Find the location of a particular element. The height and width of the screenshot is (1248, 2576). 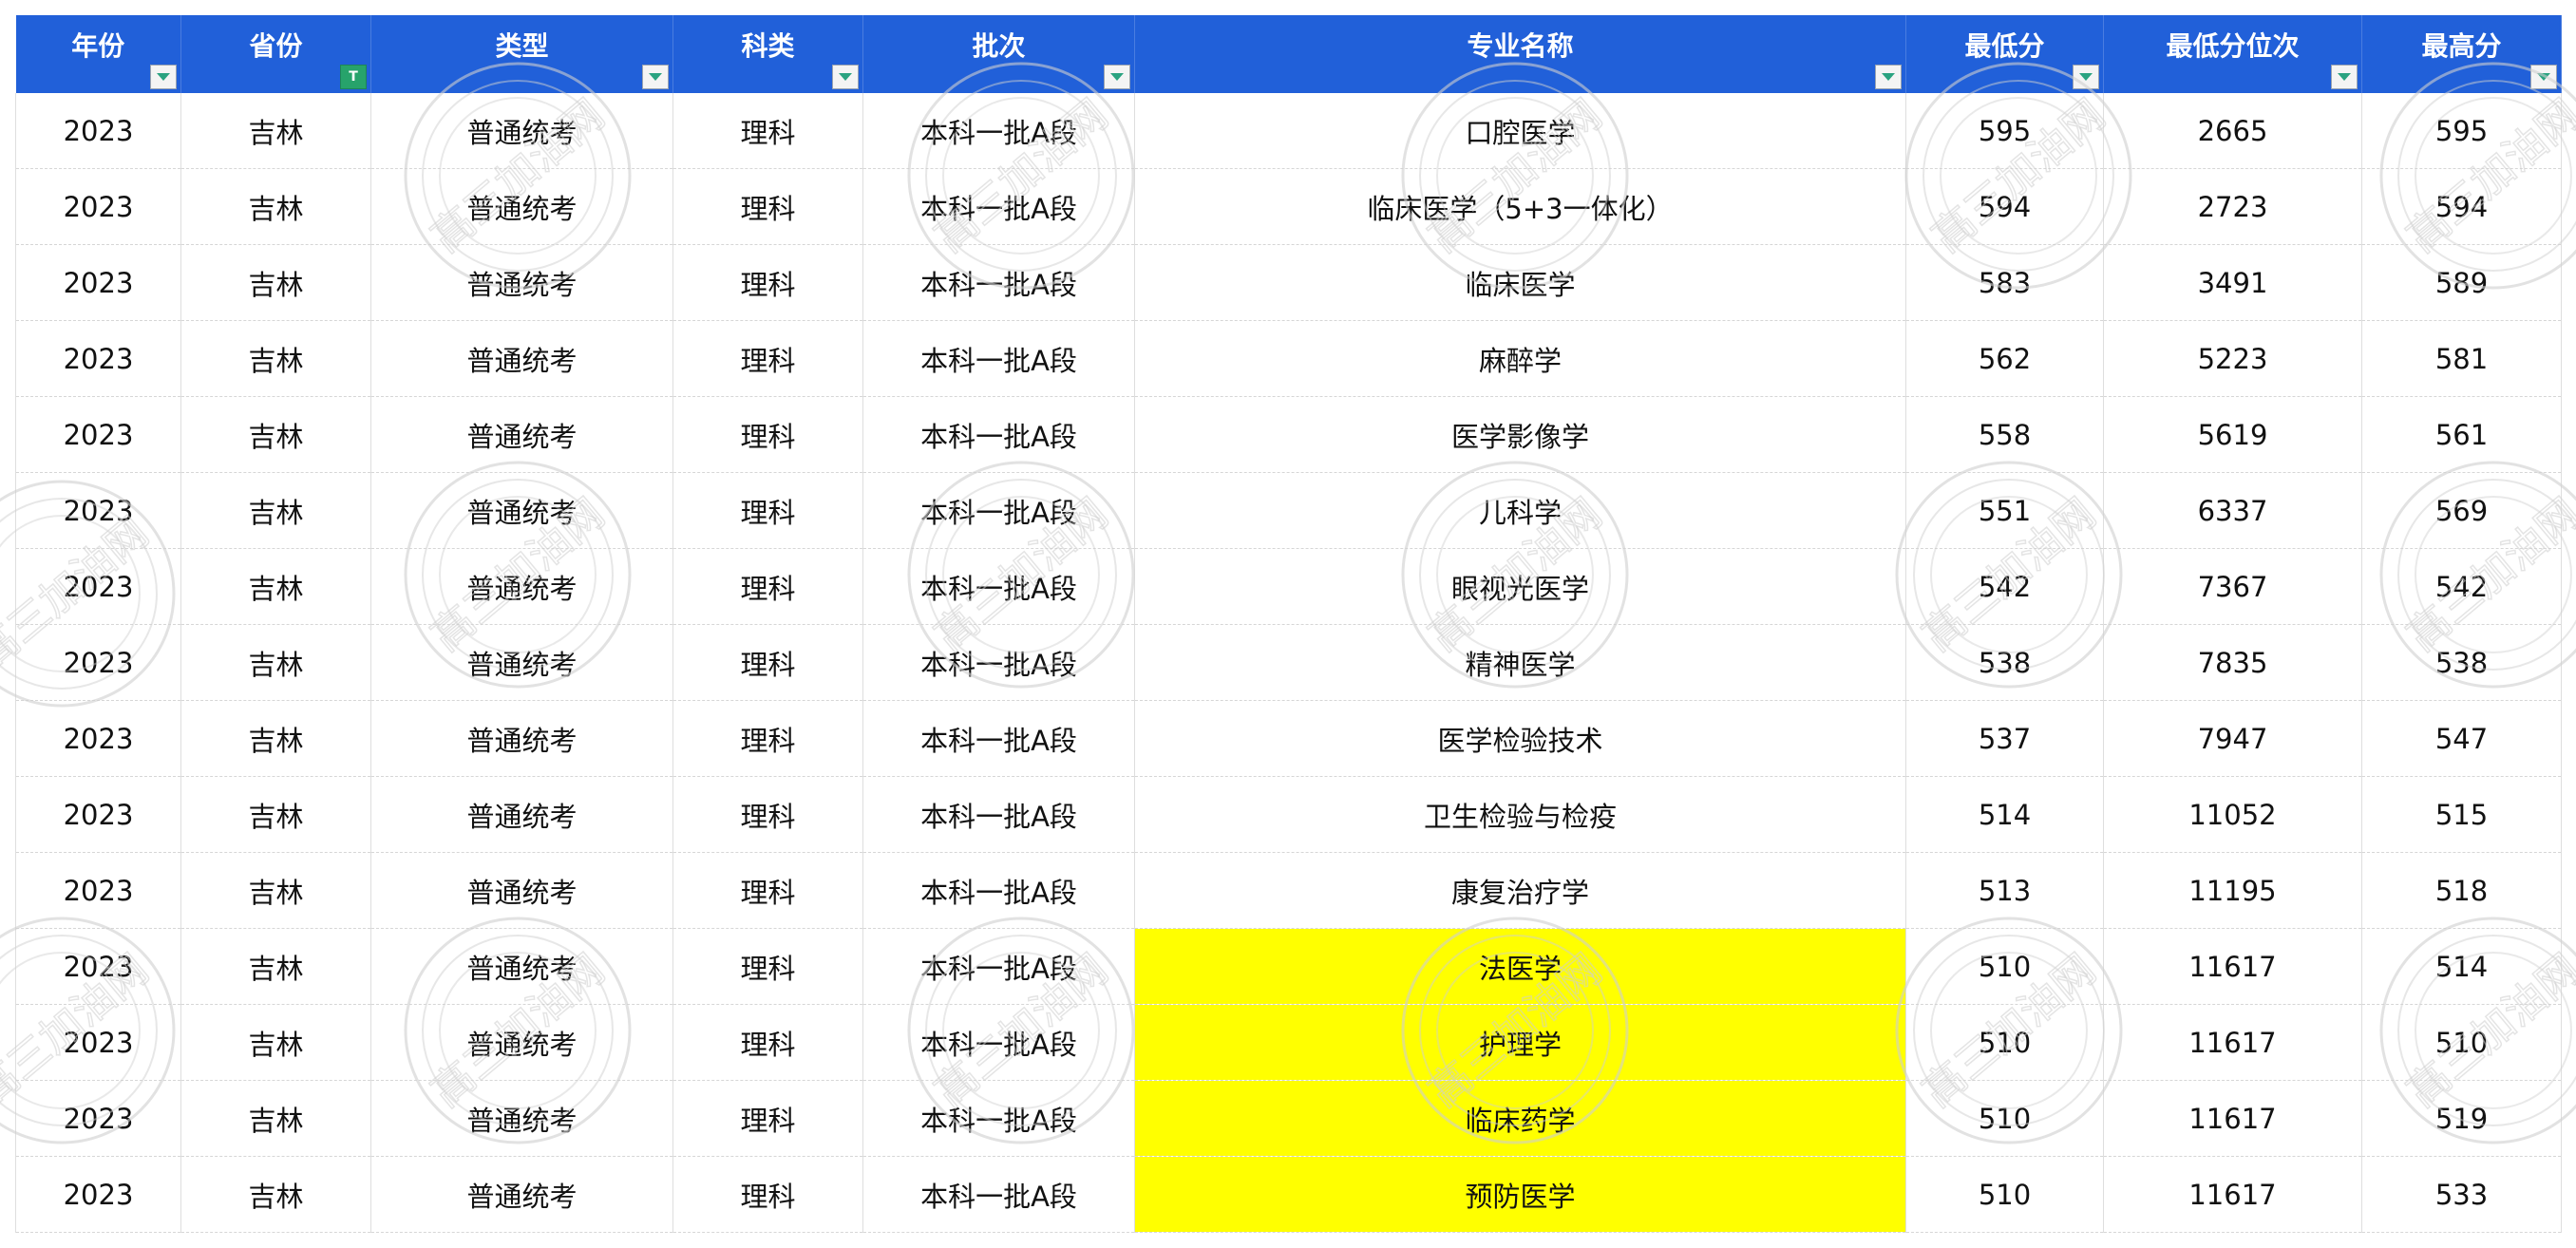

column-header-batch: 批次 is located at coordinates (999, 54).